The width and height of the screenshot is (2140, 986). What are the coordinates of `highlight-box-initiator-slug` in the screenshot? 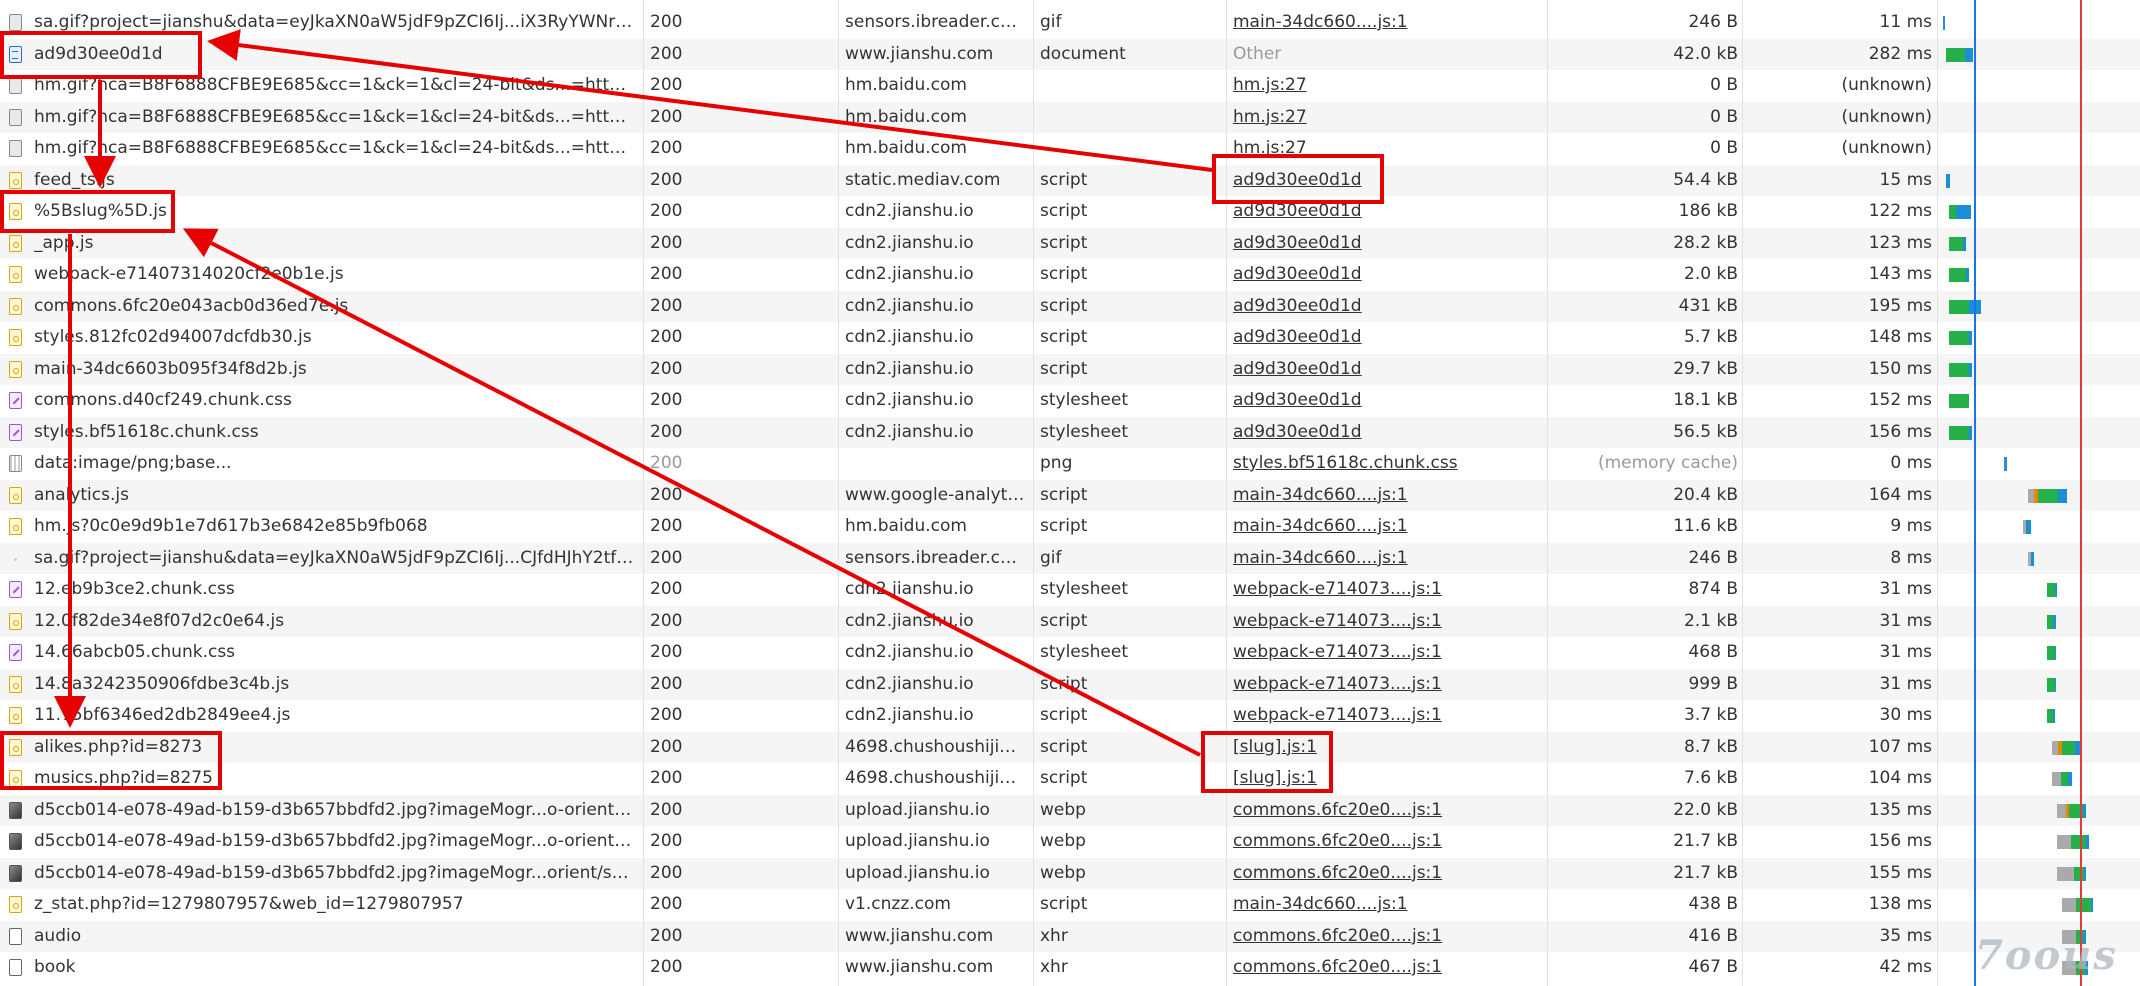 It's located at (1267, 762).